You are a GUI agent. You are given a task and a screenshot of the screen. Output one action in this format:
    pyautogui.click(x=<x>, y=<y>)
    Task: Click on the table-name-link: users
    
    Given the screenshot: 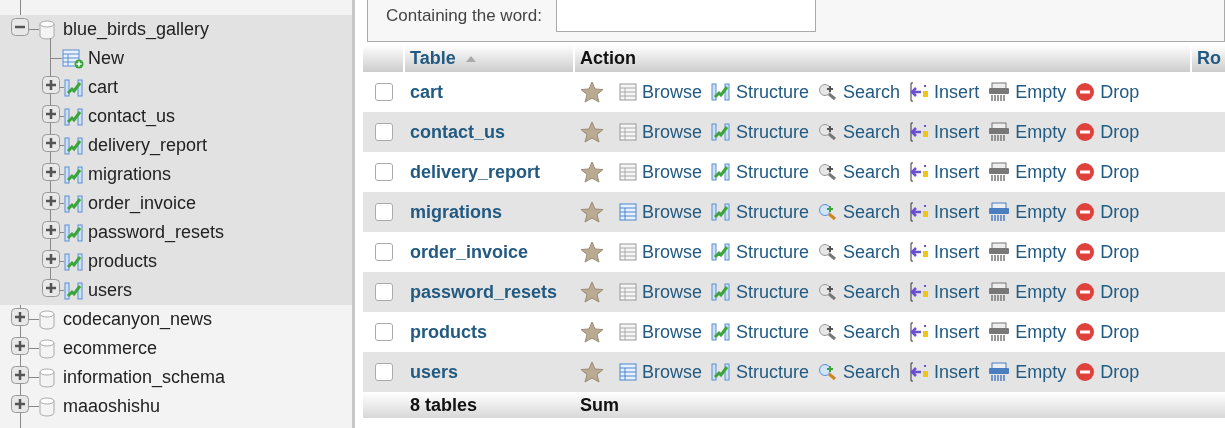 What is the action you would take?
    pyautogui.click(x=434, y=372)
    